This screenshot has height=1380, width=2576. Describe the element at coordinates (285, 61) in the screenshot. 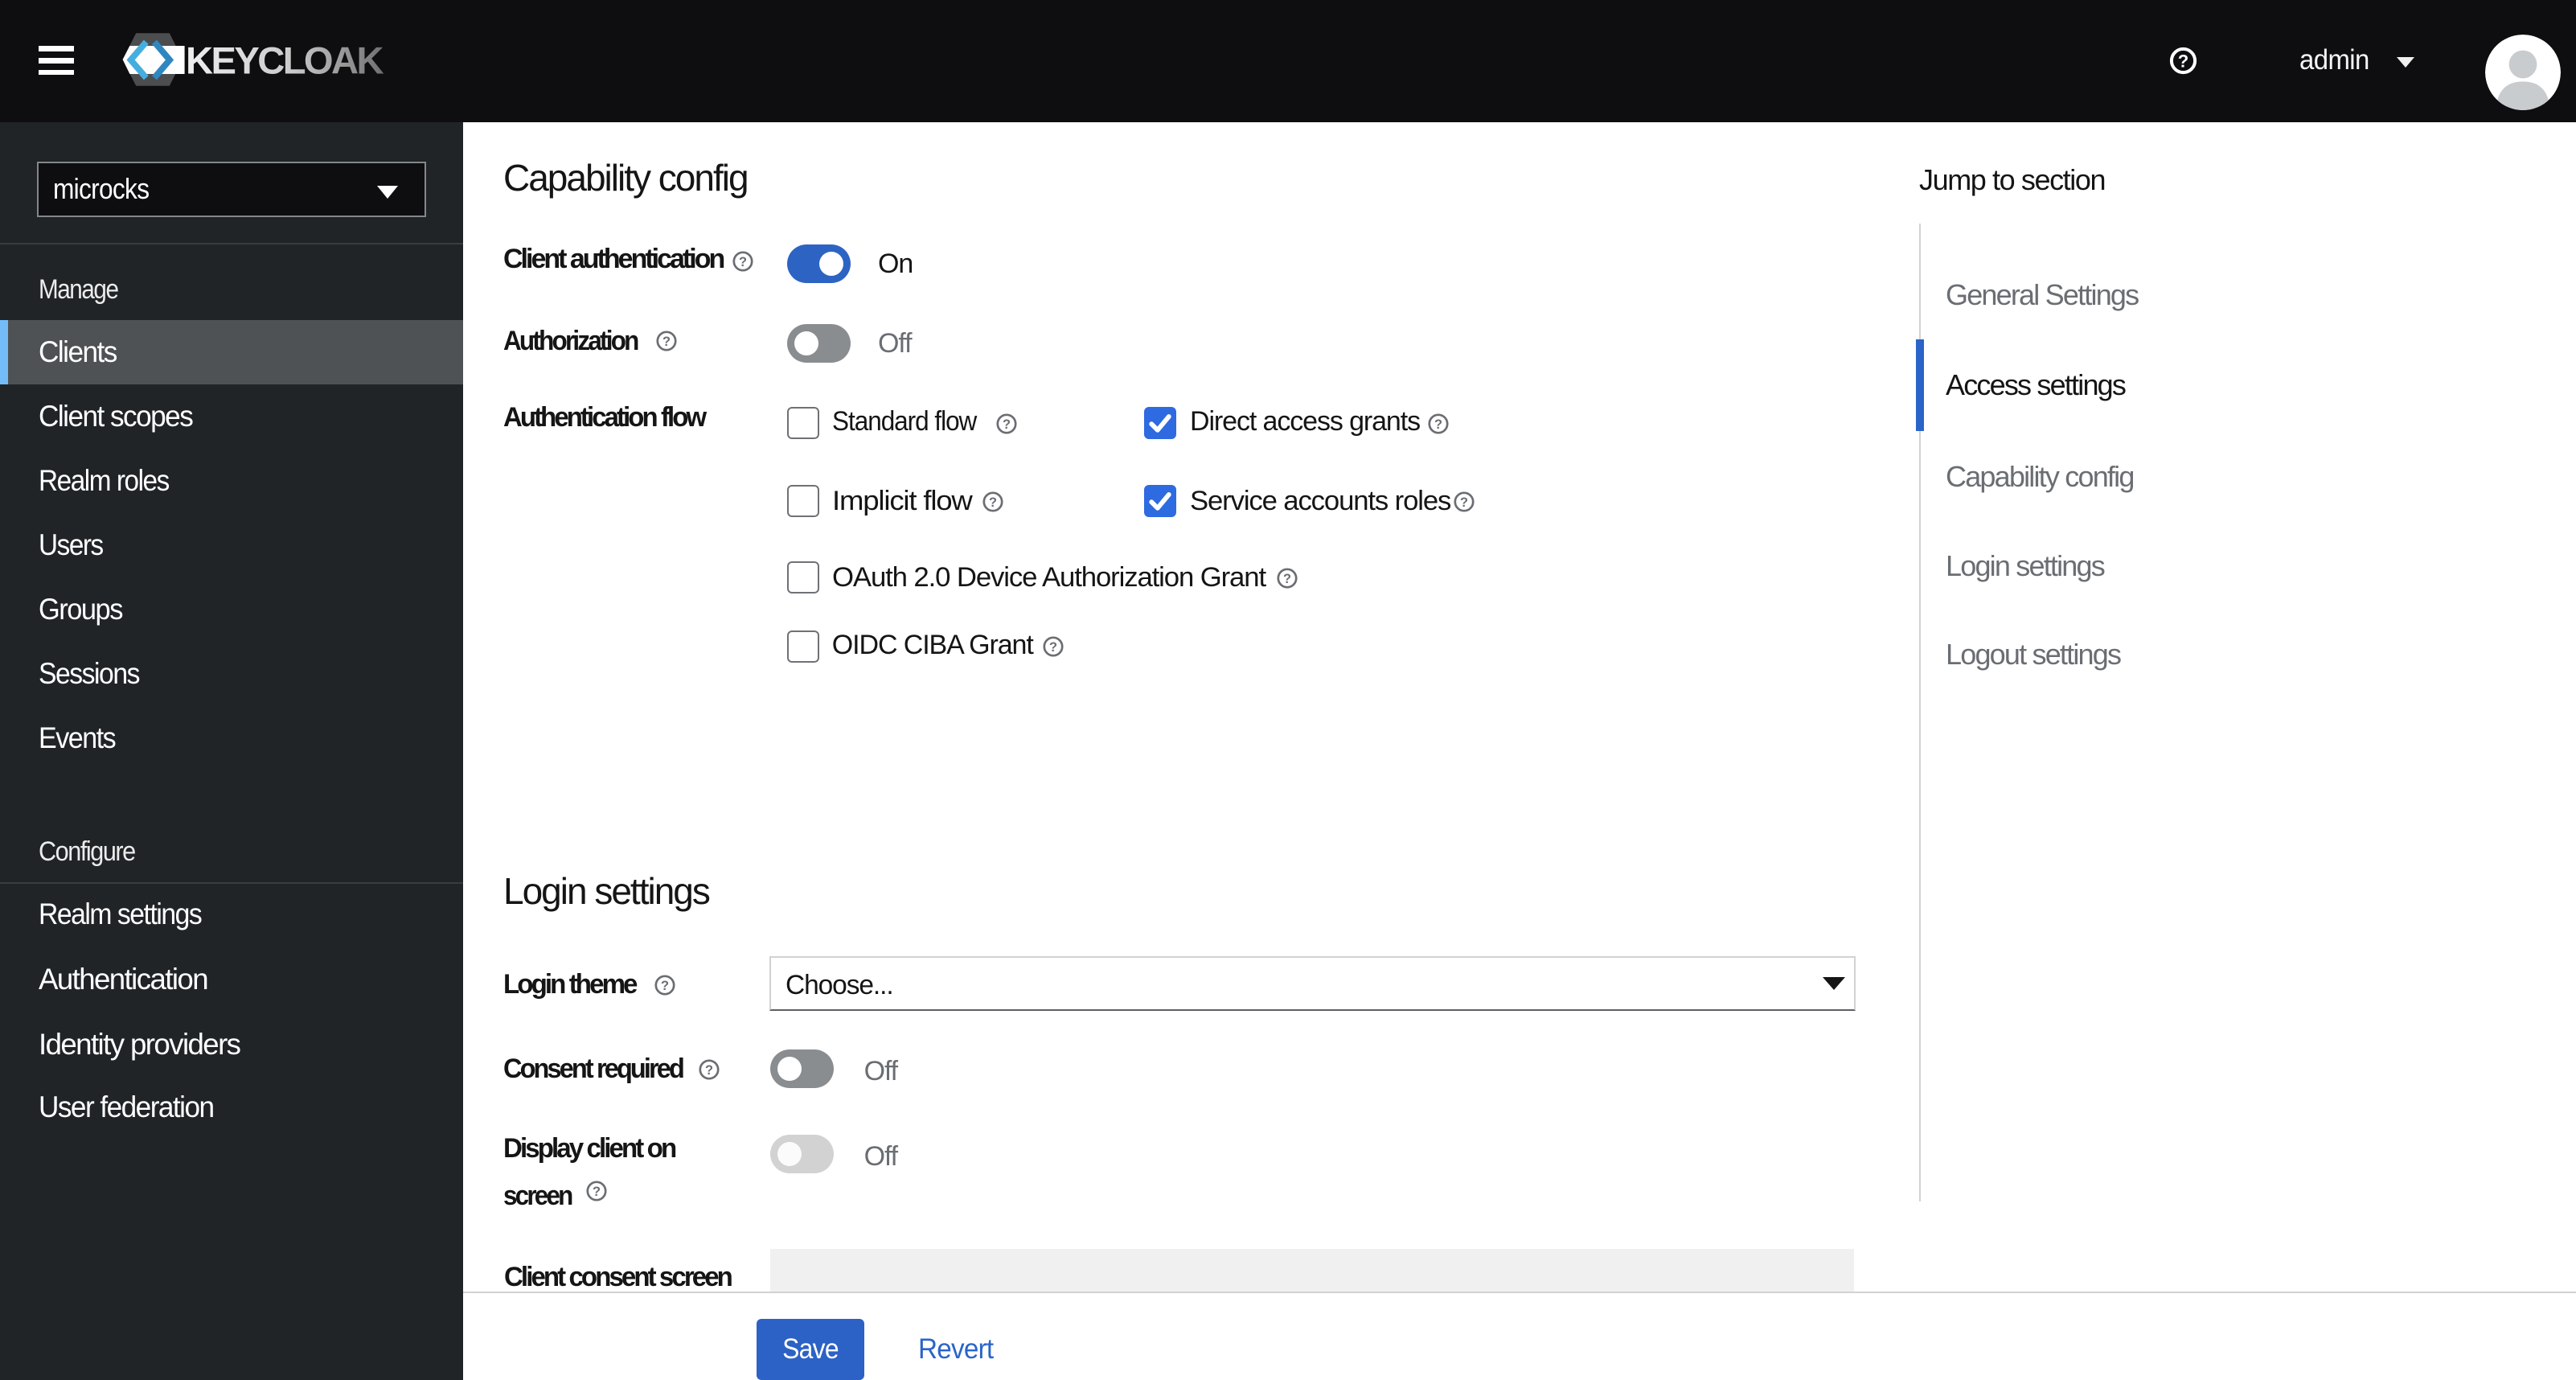

I see `svg-text: KEYCLOAK` at that location.